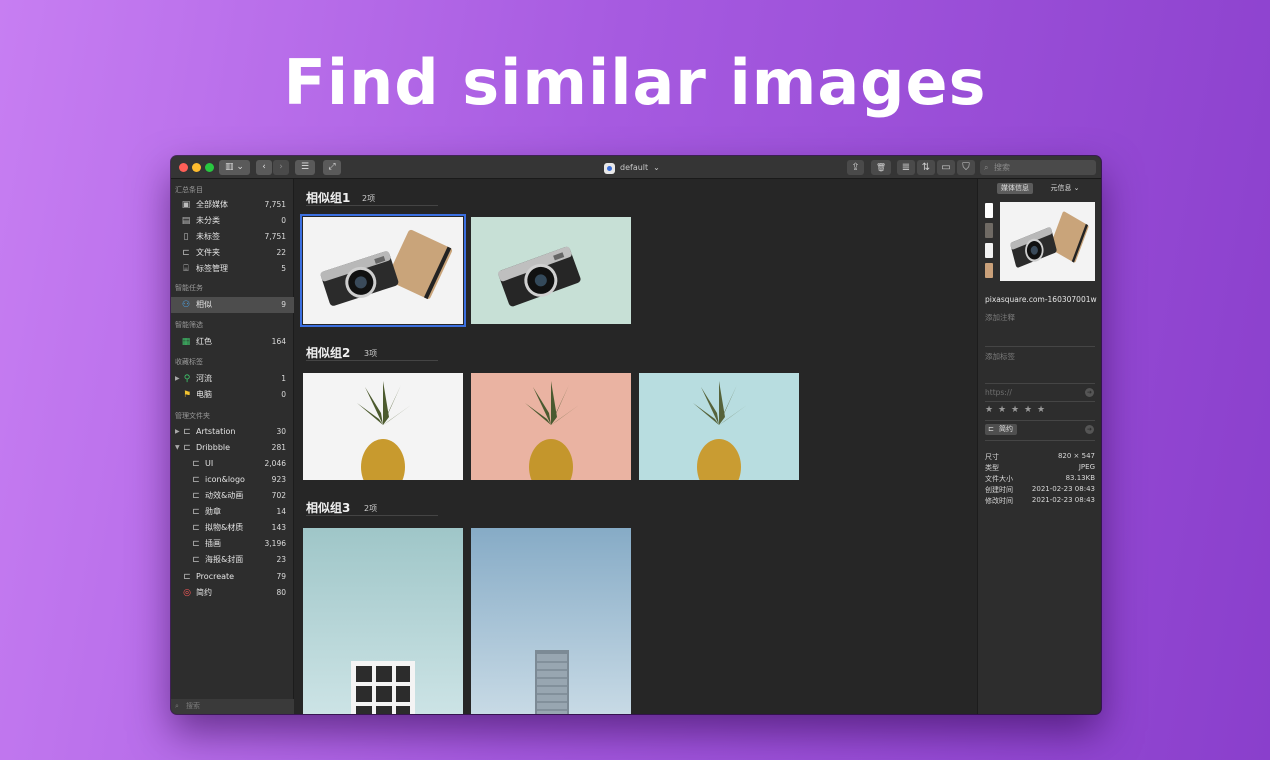 This screenshot has width=1270, height=760. What do you see at coordinates (283, 378) in the screenshot?
I see `sidebar-item-count: 1` at bounding box center [283, 378].